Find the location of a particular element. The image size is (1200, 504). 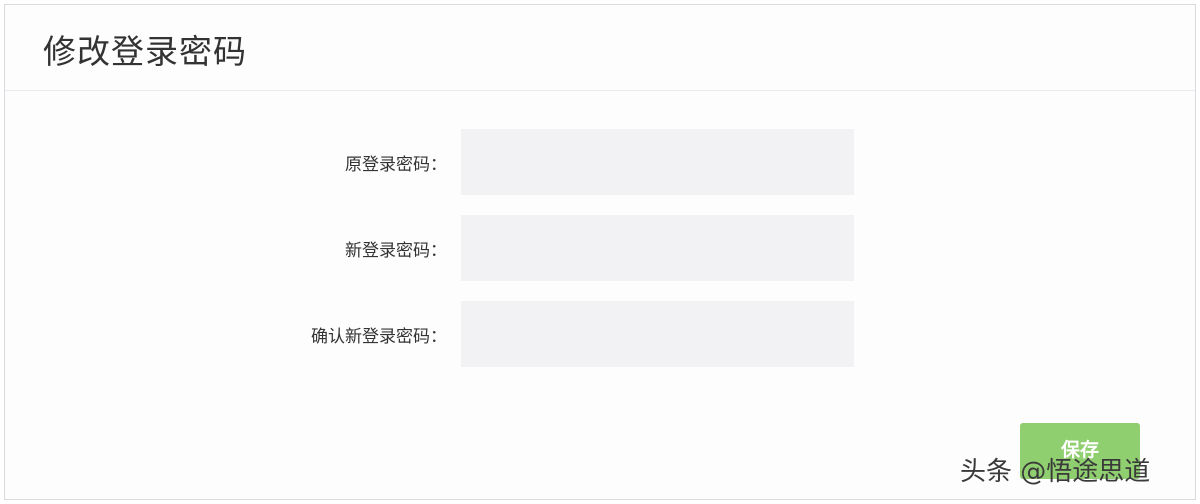

confirm-password-row: 确认新登录密码： is located at coordinates (600, 334).